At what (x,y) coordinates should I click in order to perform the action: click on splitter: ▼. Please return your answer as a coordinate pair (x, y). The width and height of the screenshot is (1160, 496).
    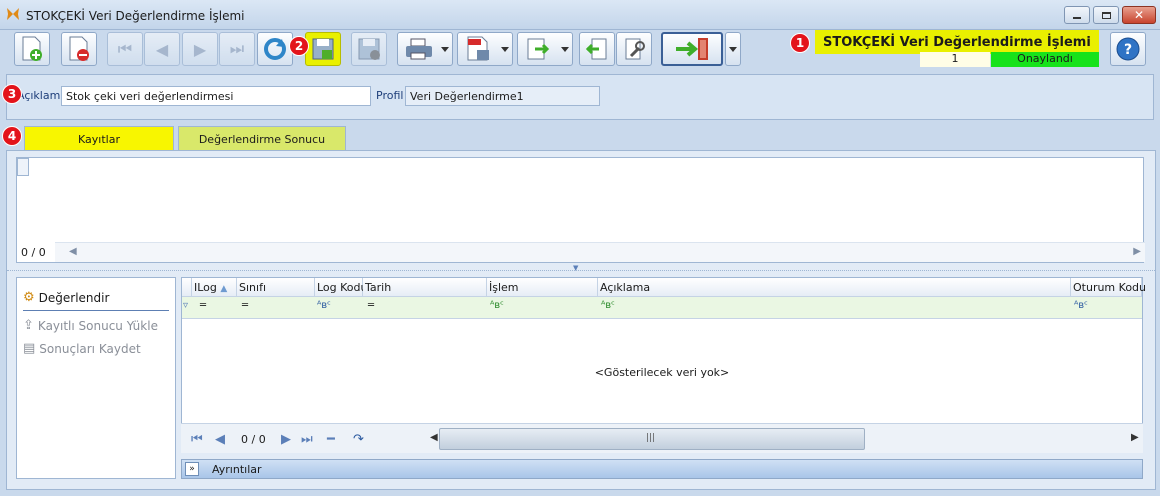
    Looking at the image, I should click on (581, 268).